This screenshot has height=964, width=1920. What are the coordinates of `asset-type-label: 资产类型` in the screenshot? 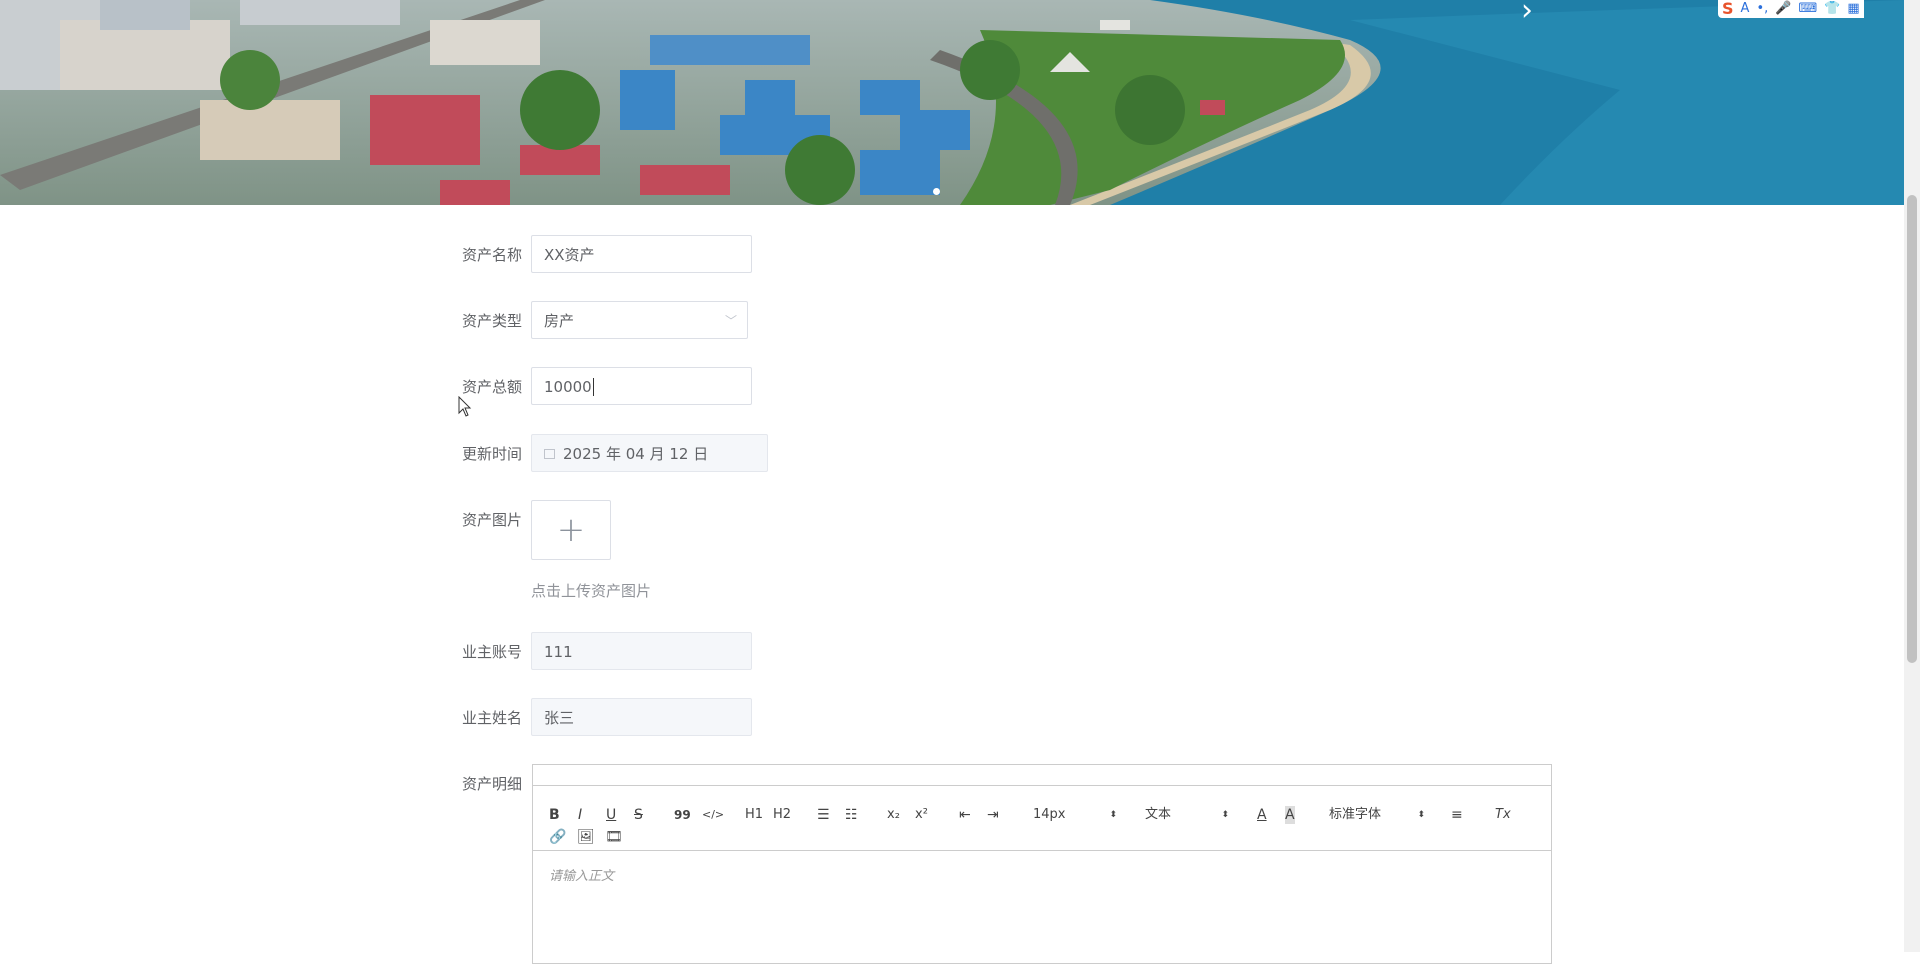 It's located at (491, 321).